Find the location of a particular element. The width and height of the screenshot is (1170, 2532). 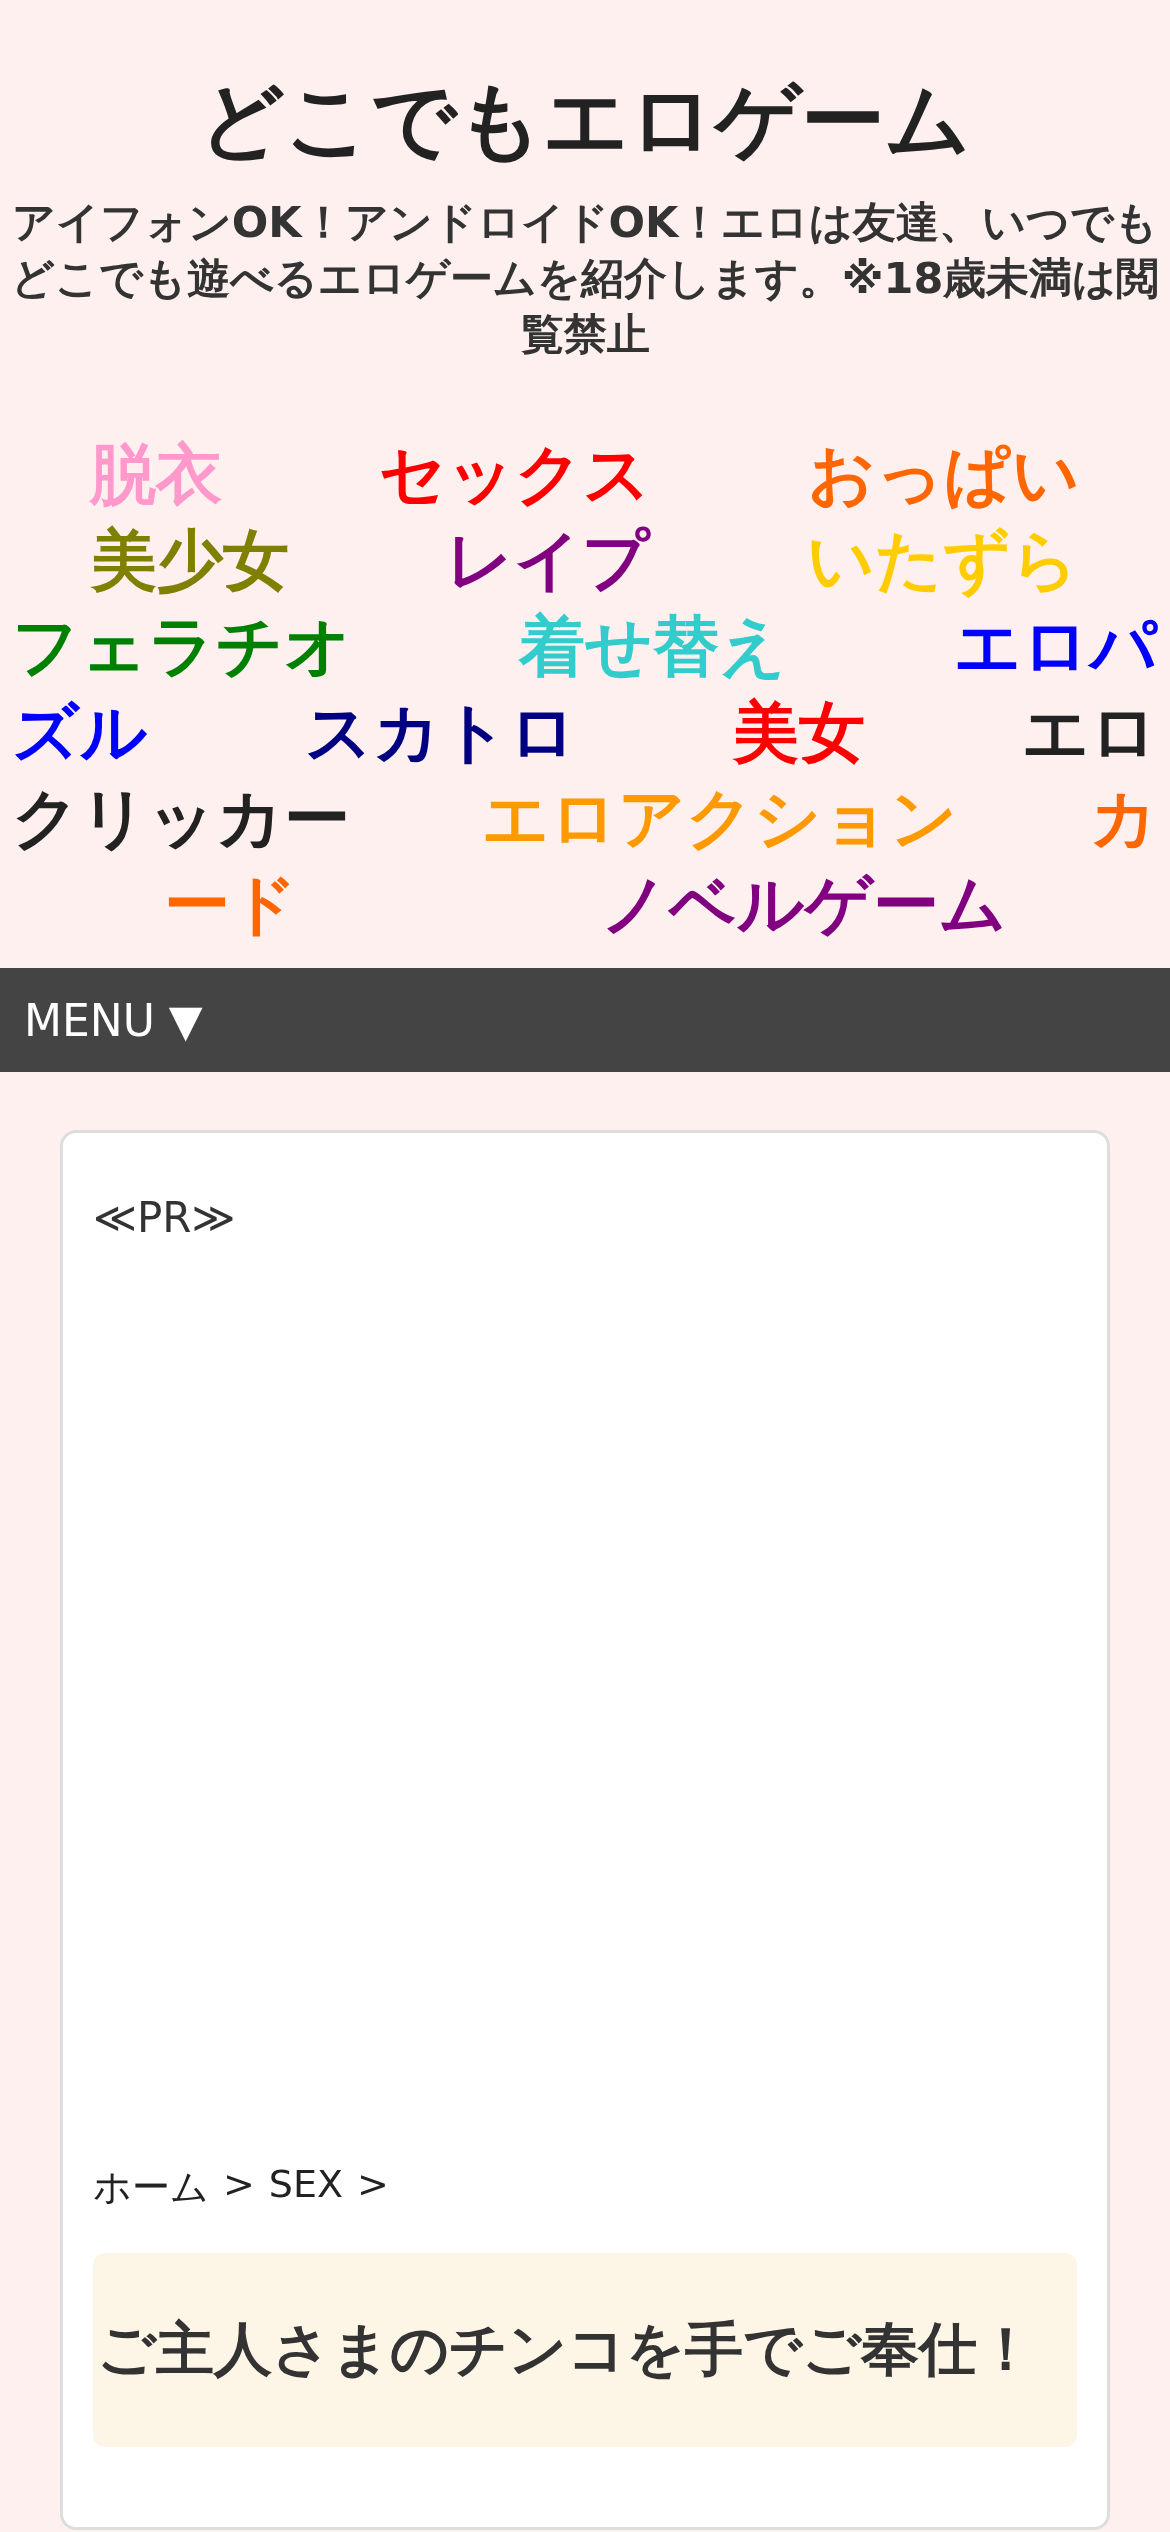

tag-link: エロ is located at coordinates (1089, 733).